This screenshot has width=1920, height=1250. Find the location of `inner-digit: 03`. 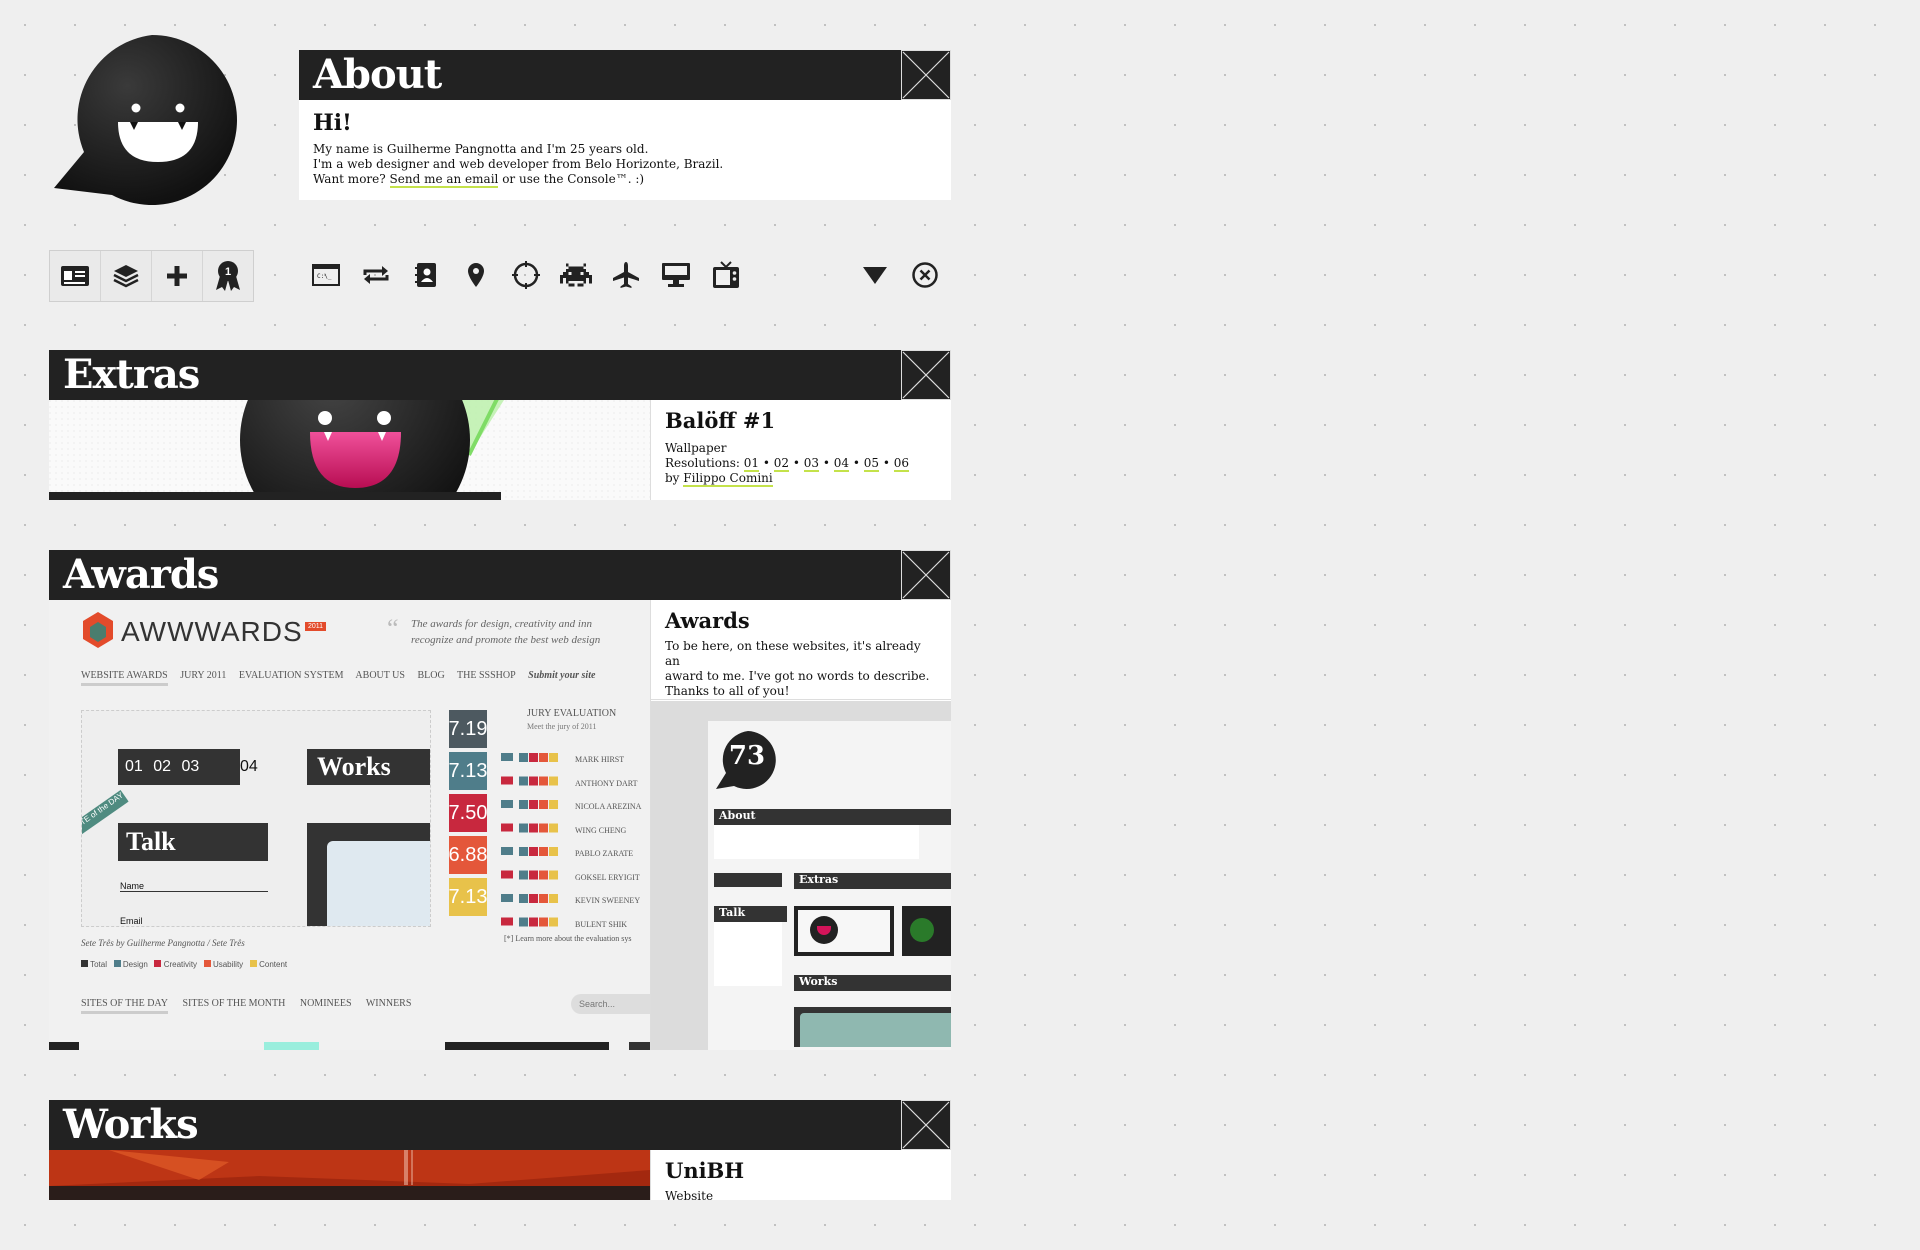

inner-digit: 03 is located at coordinates (190, 766).